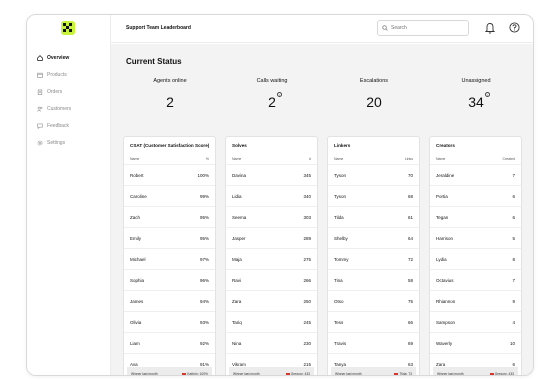 This screenshot has height=390, width=560. Describe the element at coordinates (169, 300) in the screenshot. I see `table-row: James 94%` at that location.